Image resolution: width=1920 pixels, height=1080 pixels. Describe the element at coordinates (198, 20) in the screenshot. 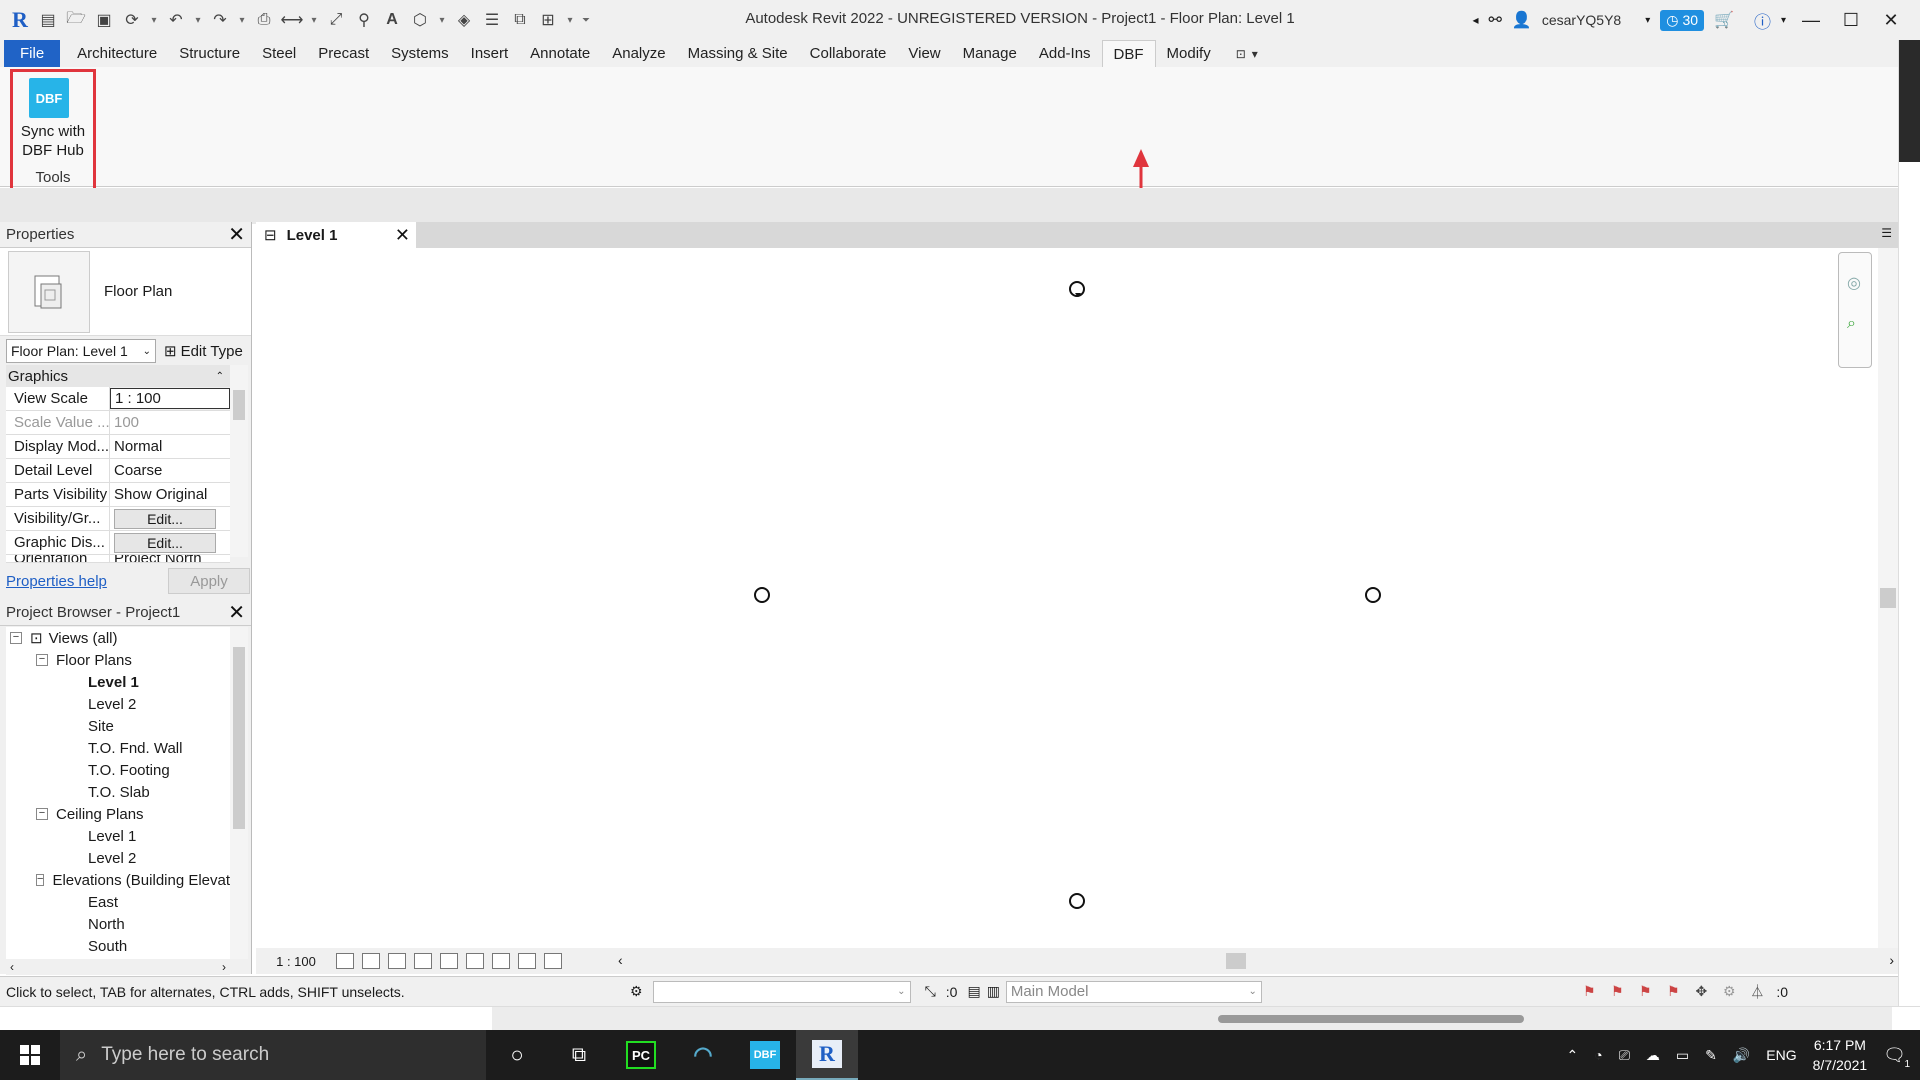

I see `undo-dropdown-icon: ▾` at that location.